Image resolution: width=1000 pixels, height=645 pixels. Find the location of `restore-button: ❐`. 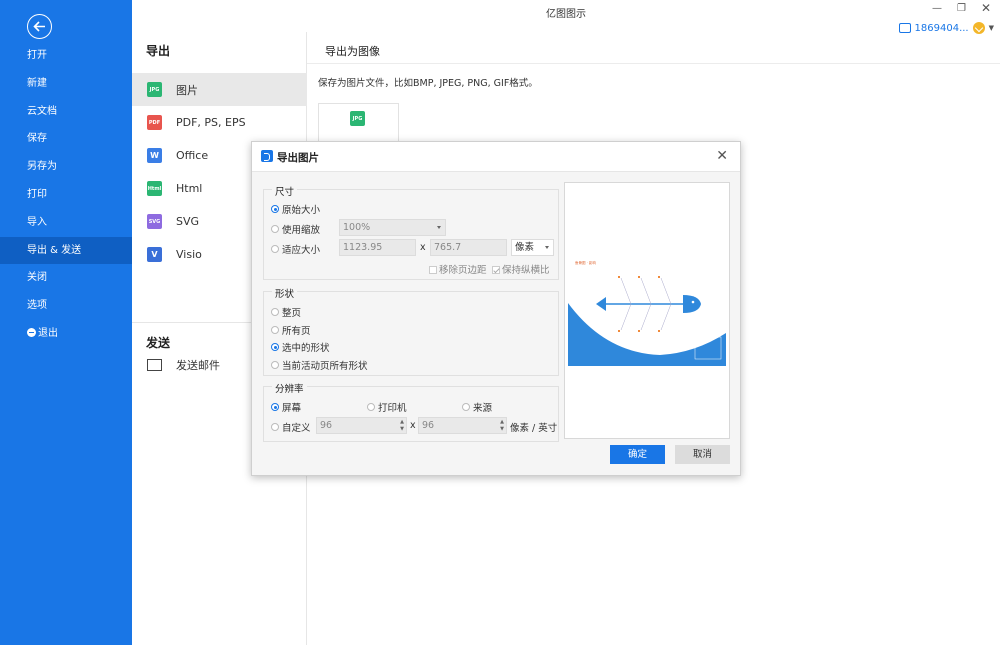

restore-button: ❐ is located at coordinates (961, 8).